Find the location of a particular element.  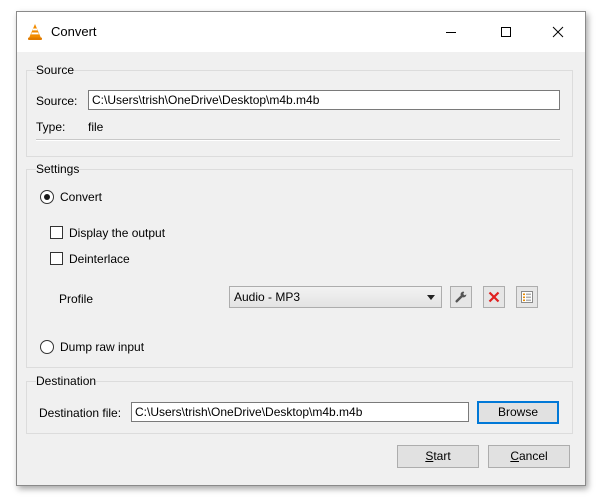

start-label-rest: tart is located at coordinates (442, 456).